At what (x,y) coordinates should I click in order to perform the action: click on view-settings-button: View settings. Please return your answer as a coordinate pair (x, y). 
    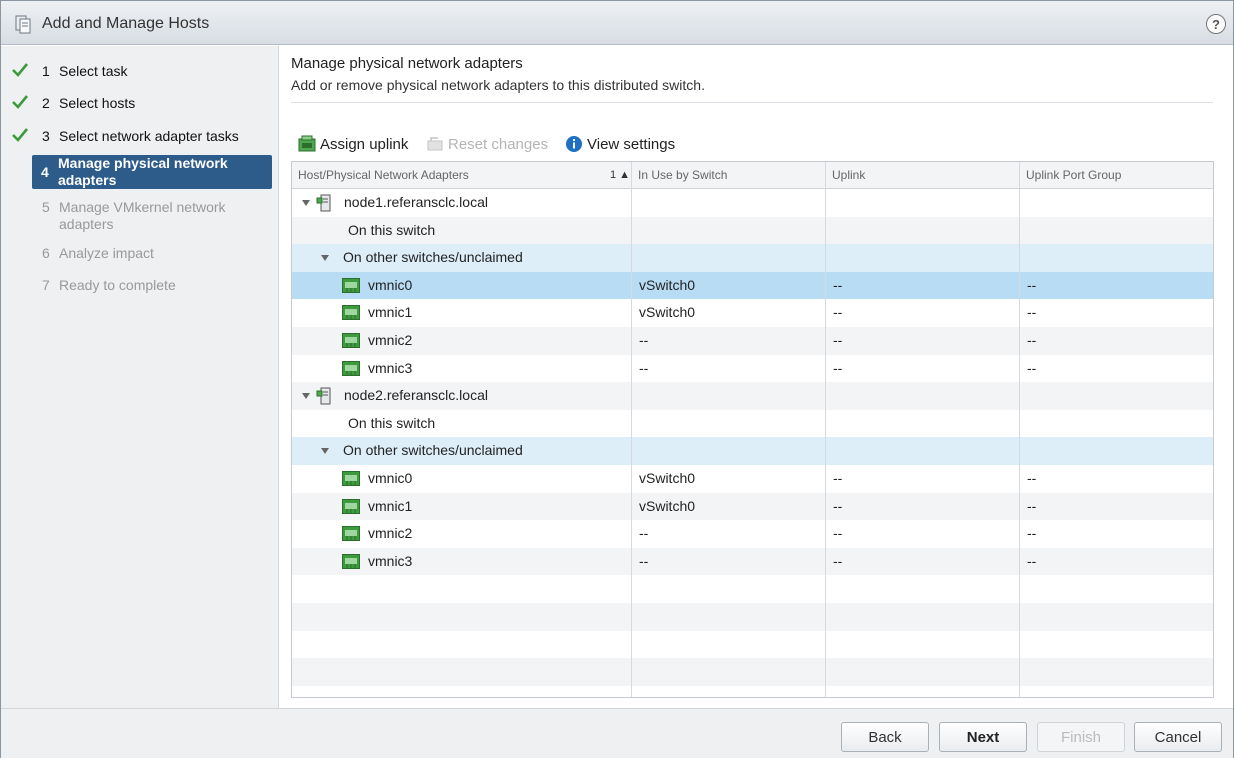
    Looking at the image, I should click on (620, 144).